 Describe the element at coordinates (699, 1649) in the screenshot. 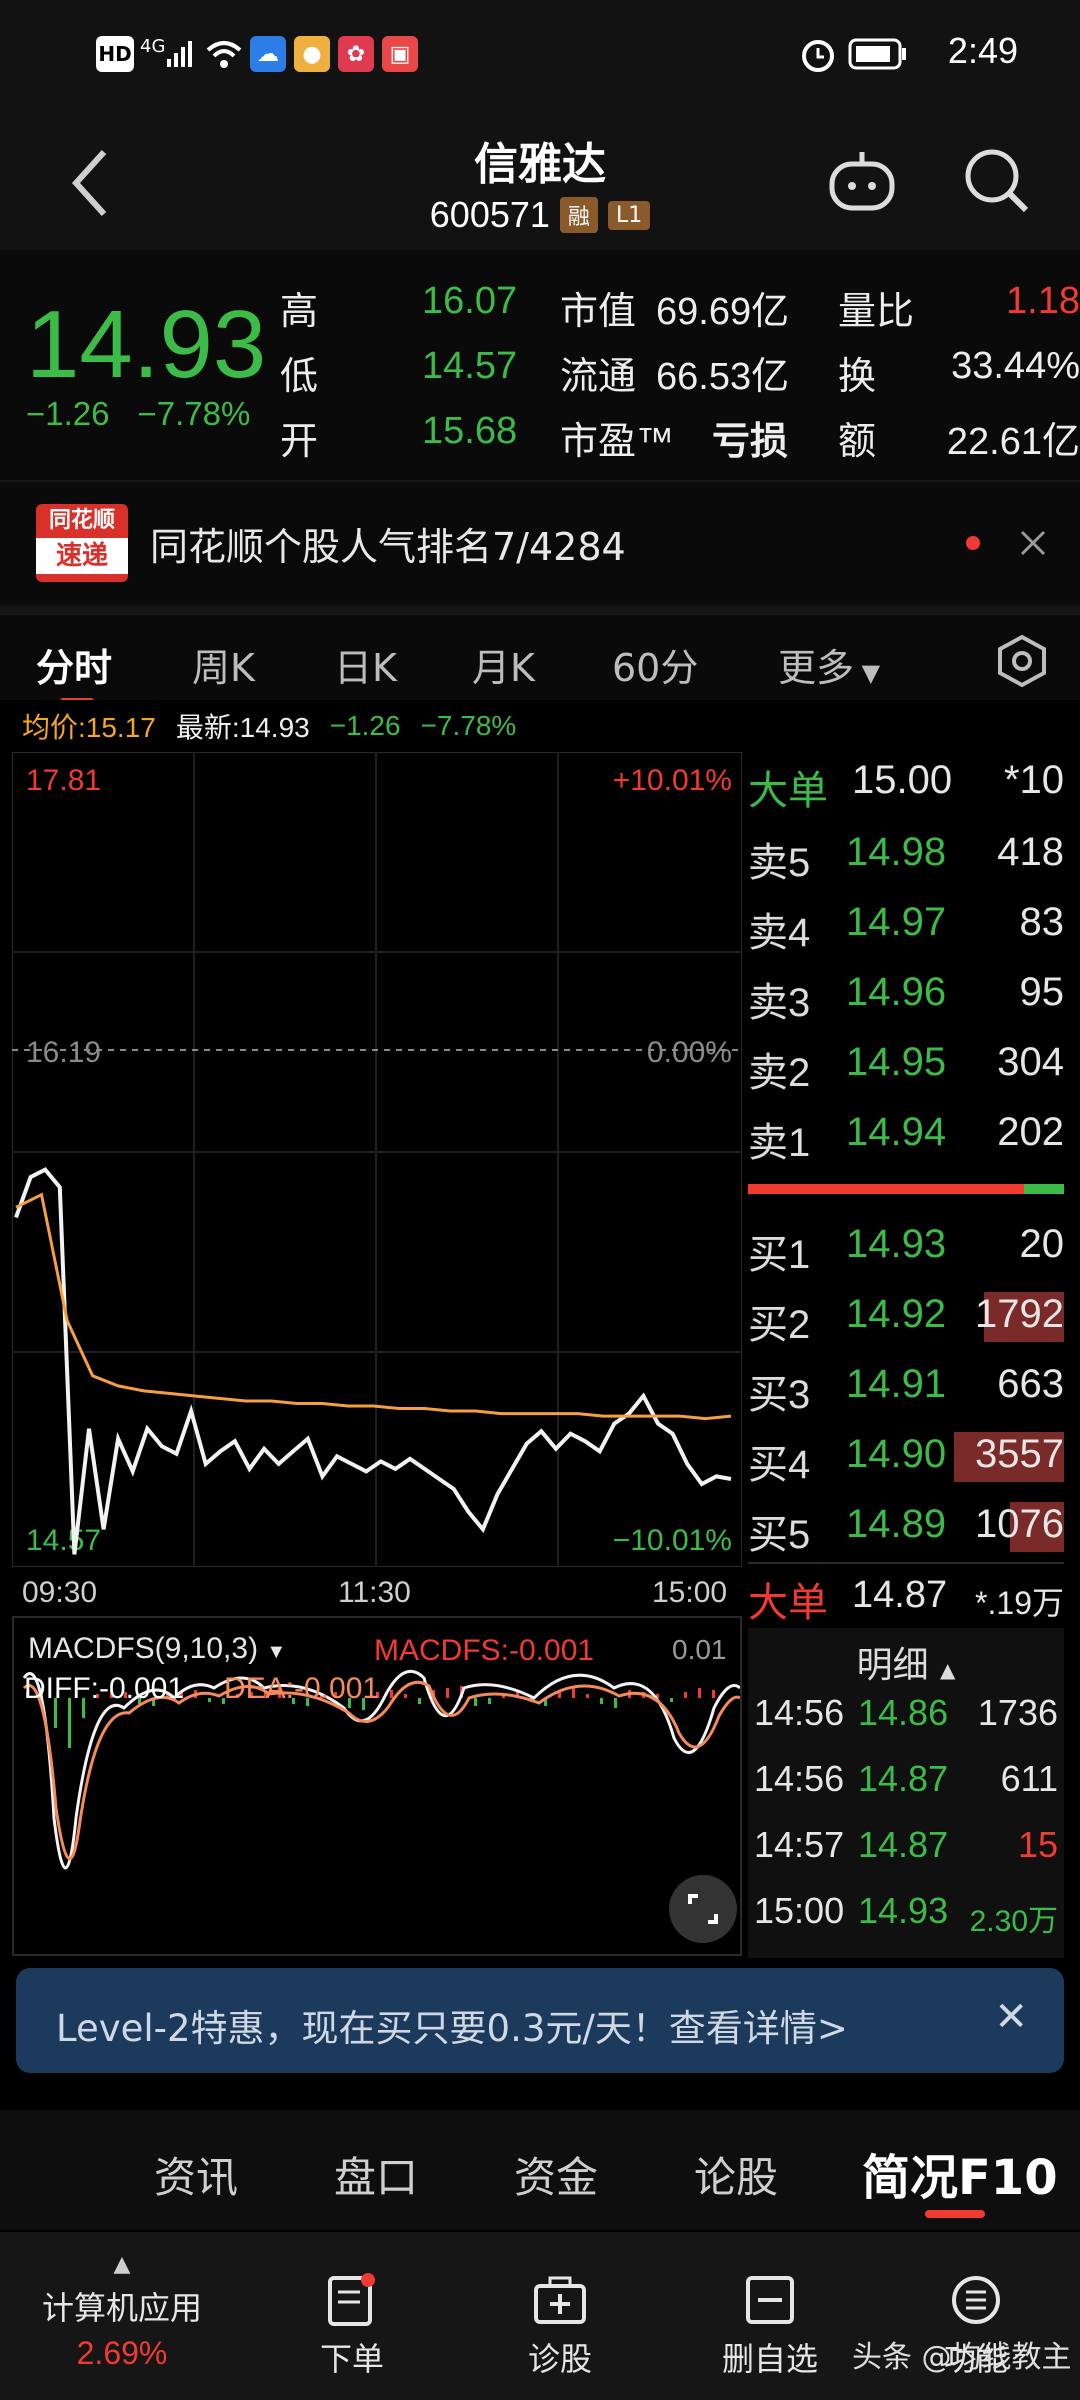

I see `macd-right-value: 0.01` at that location.